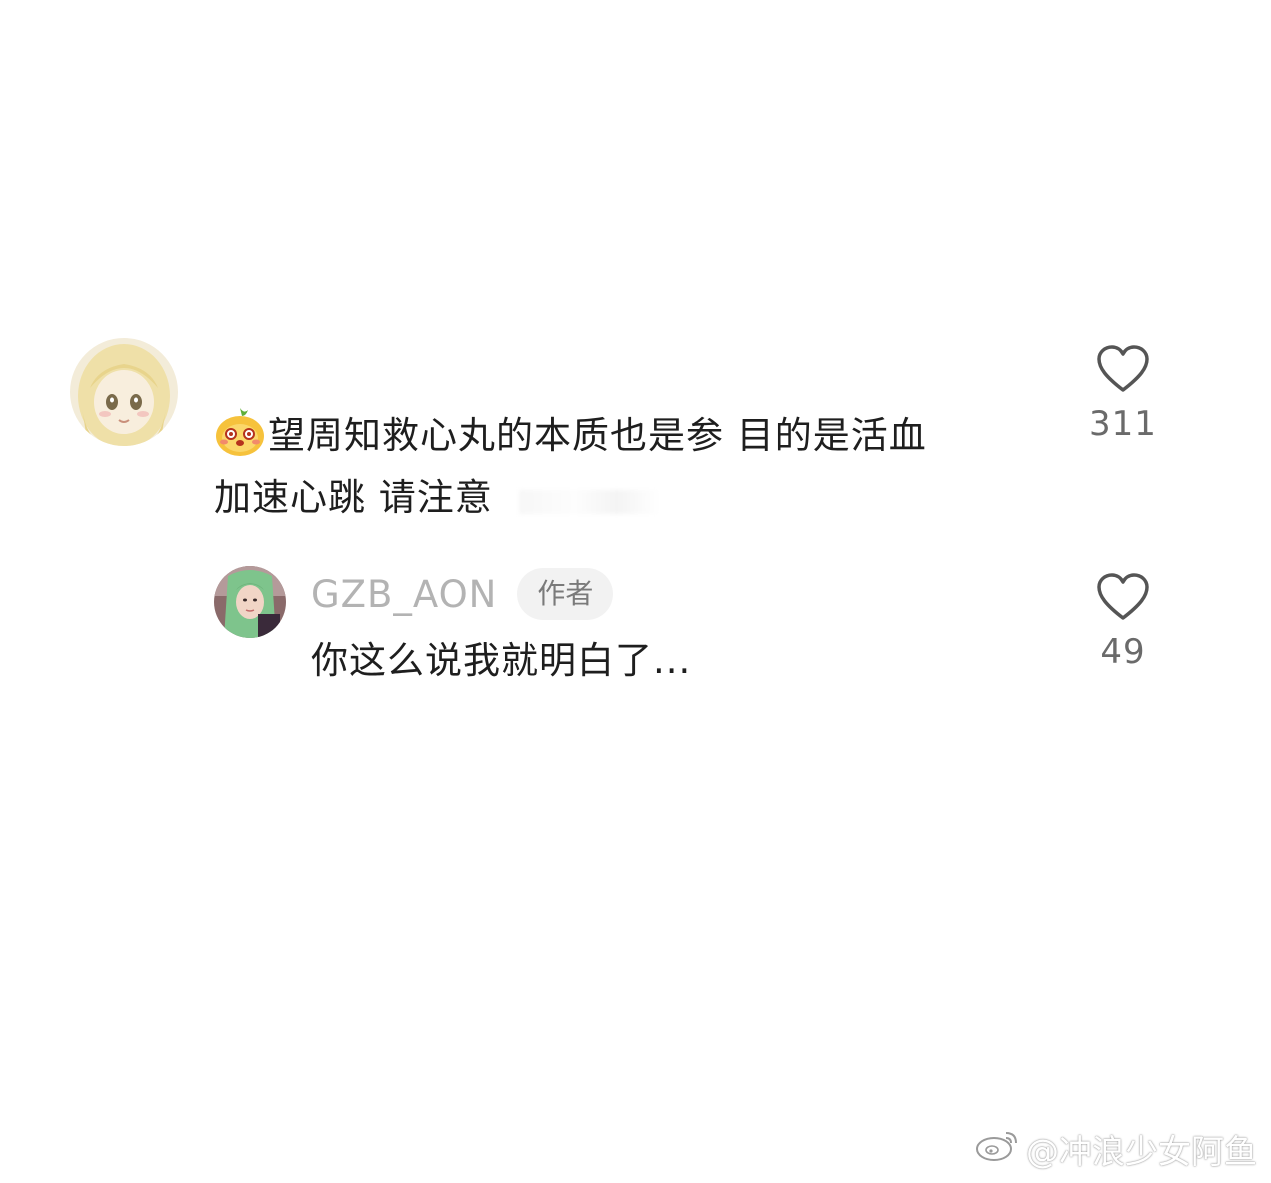  Describe the element at coordinates (1123, 424) in the screenshot. I see `comment-like-count: 311` at that location.